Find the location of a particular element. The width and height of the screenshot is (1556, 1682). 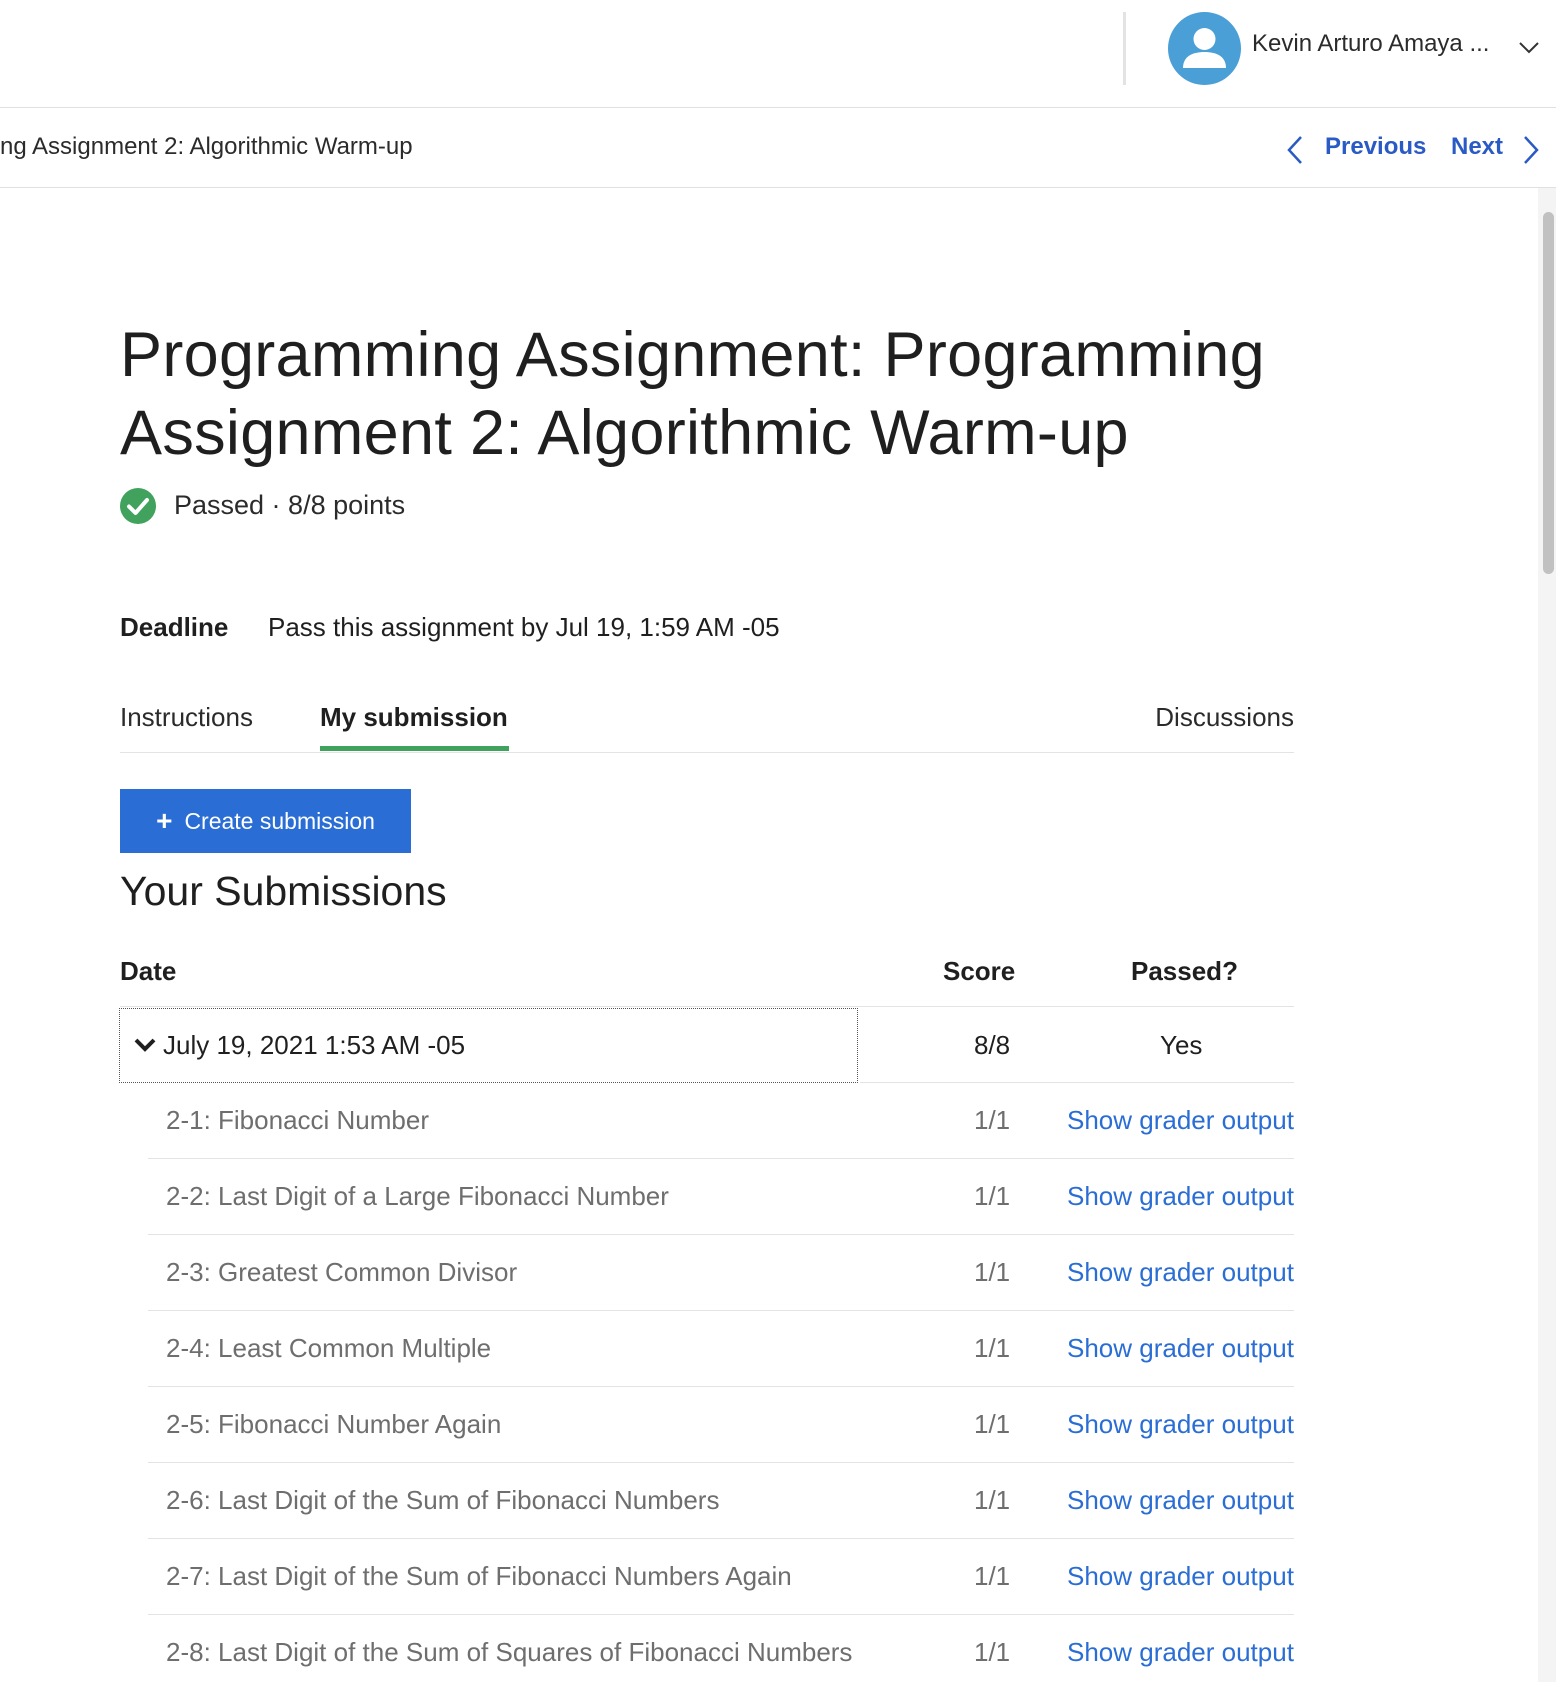

column-header-passed: Passed? is located at coordinates (1184, 971).